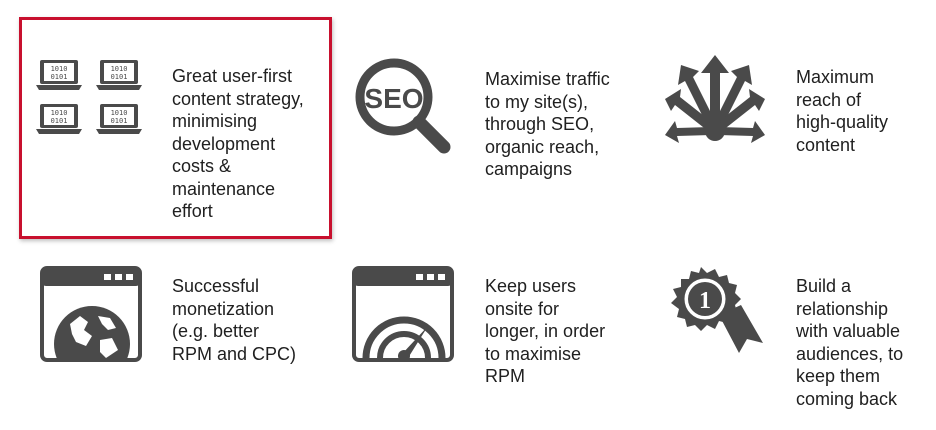 The width and height of the screenshot is (936, 430). Describe the element at coordinates (403, 314) in the screenshot. I see `browser-gauge-icon` at that location.